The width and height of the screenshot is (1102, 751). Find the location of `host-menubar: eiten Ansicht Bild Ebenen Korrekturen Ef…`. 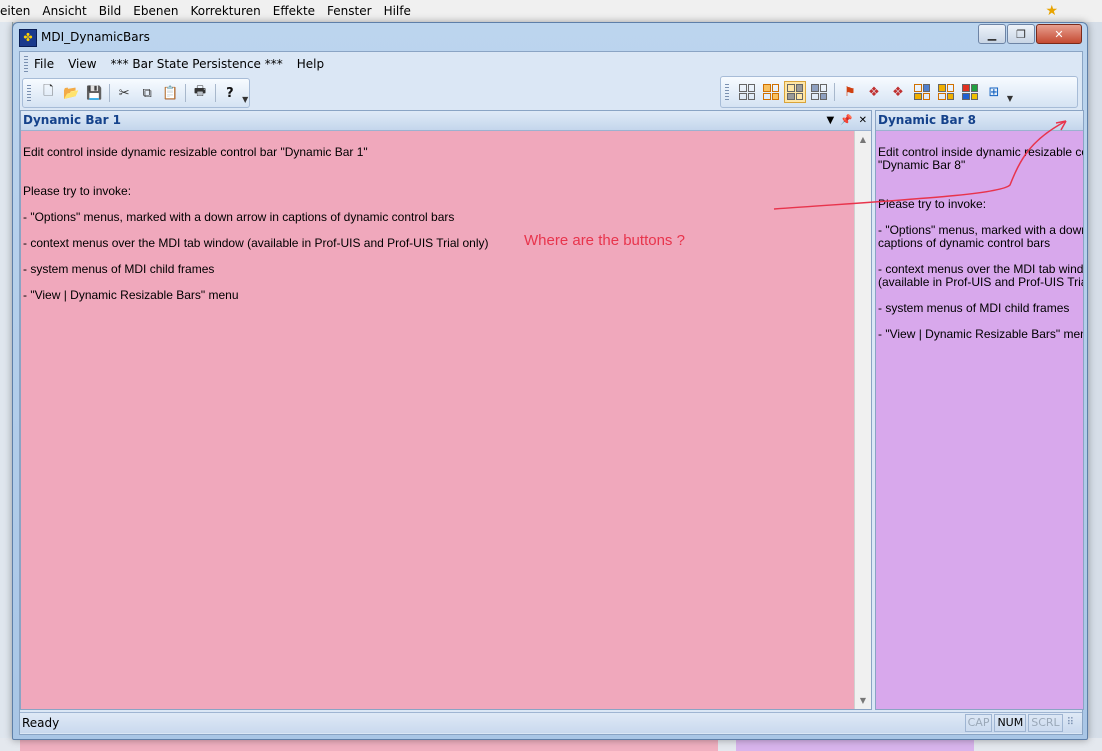

host-menubar: eiten Ansicht Bild Ebenen Korrekturen Ef… is located at coordinates (551, 11).